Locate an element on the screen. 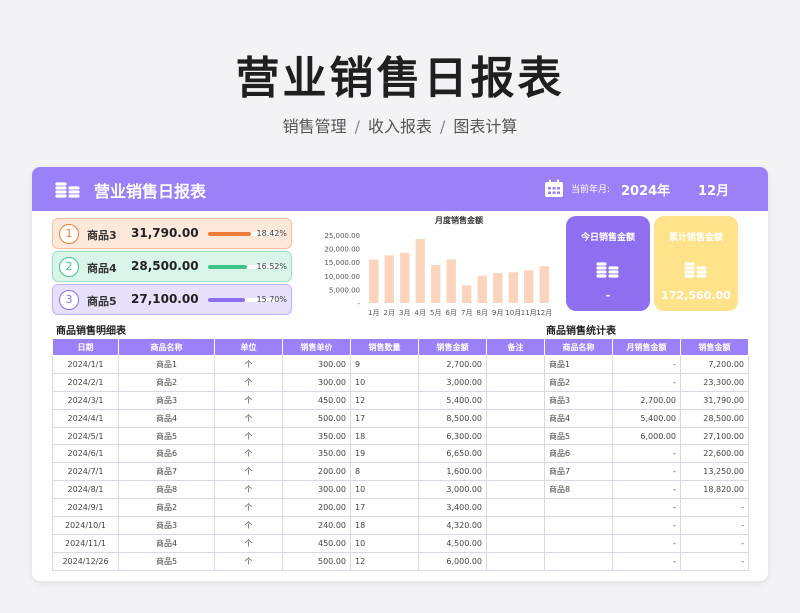 This screenshot has height=613, width=800. table-column-header: 商品名称 is located at coordinates (166, 347).